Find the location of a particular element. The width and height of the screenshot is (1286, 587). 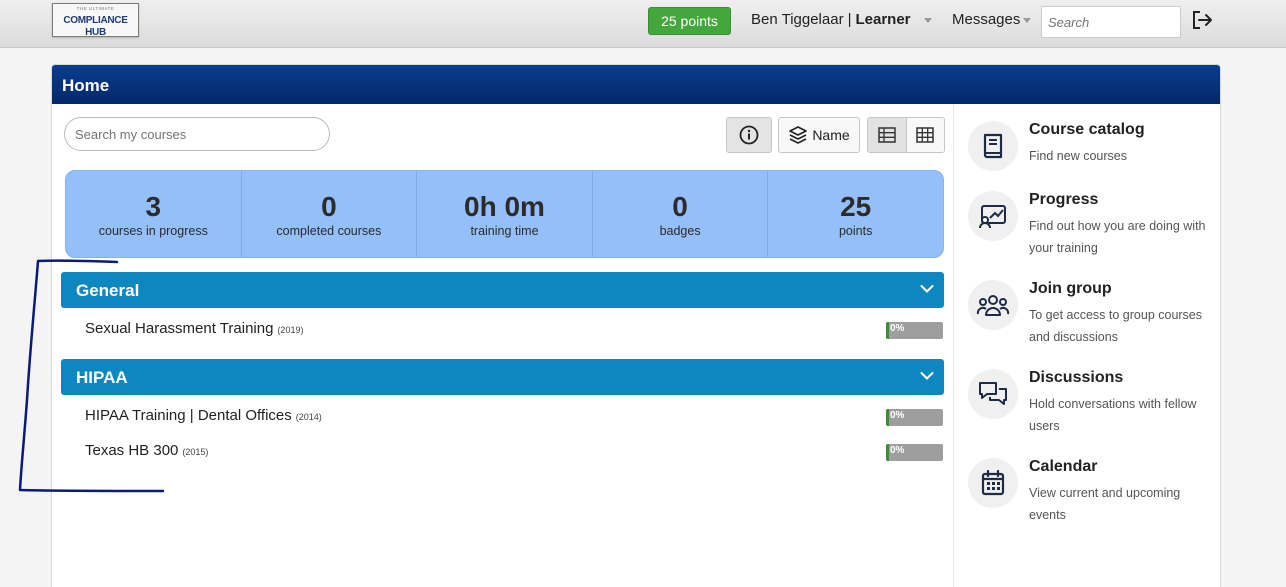

stat-badges: 0 badges is located at coordinates (681, 214).